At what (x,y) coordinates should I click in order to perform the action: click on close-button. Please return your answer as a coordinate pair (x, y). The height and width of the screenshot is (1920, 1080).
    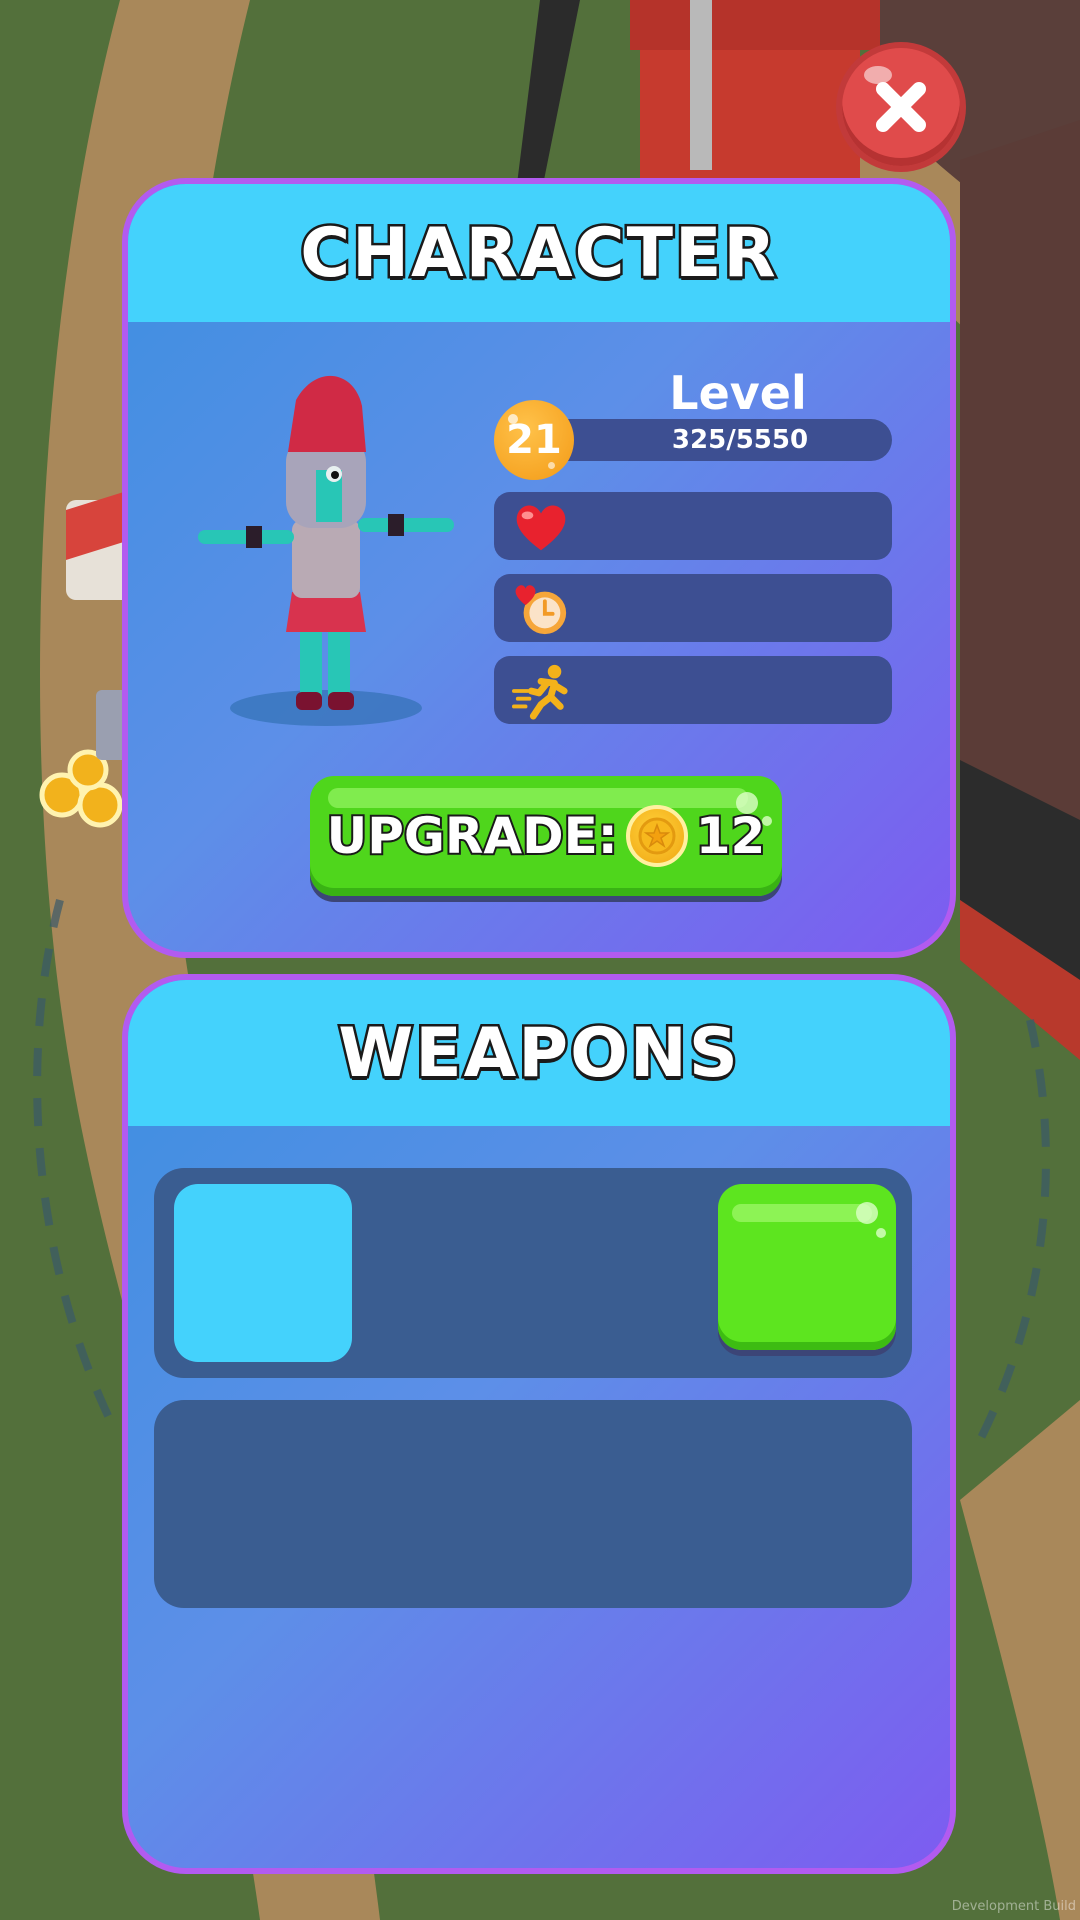
    Looking at the image, I should click on (901, 107).